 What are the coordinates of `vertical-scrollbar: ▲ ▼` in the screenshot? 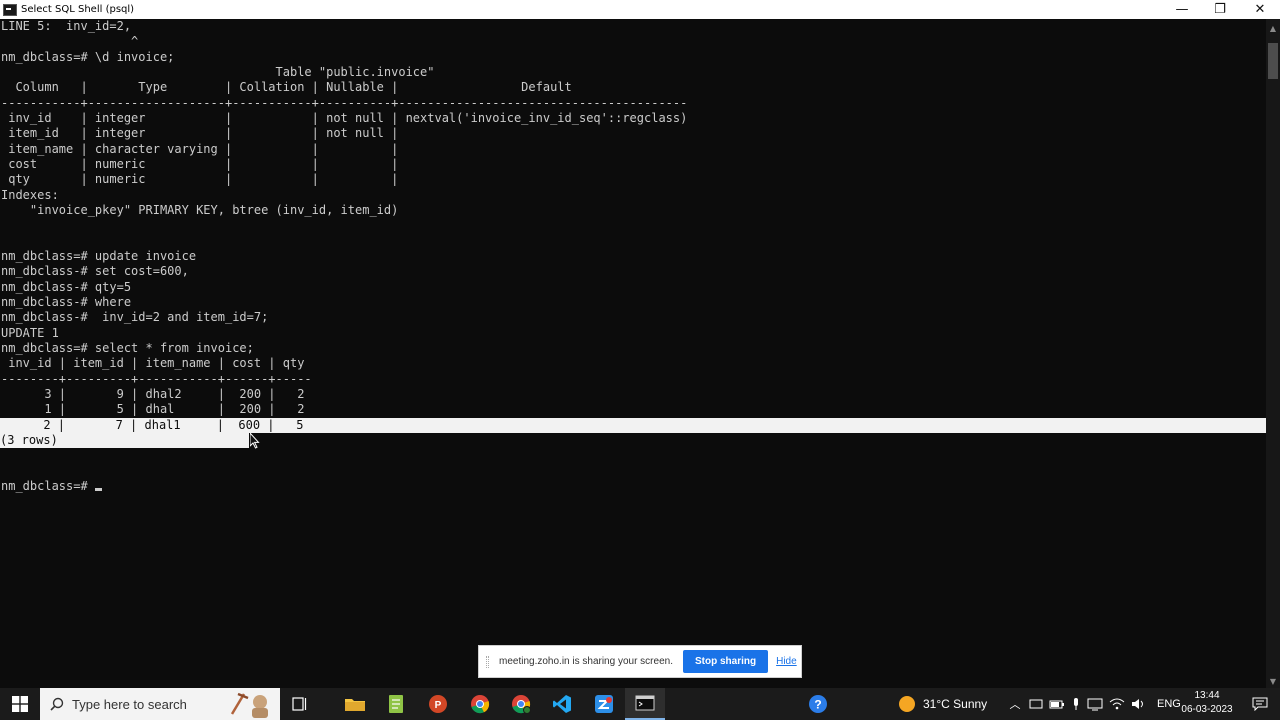 It's located at (1273, 354).